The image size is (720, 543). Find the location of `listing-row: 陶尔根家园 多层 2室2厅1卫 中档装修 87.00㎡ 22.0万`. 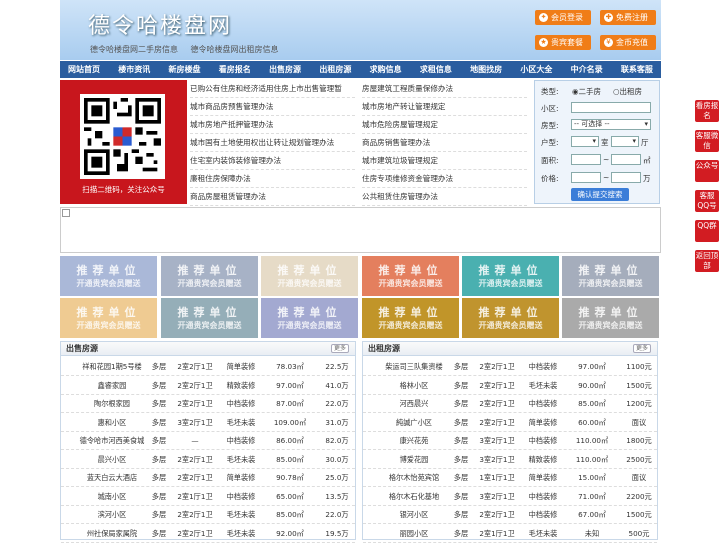

listing-row: 陶尔根家园 多层 2室2厅1卫 中档装修 87.00㎡ 22.0万 is located at coordinates (208, 404).